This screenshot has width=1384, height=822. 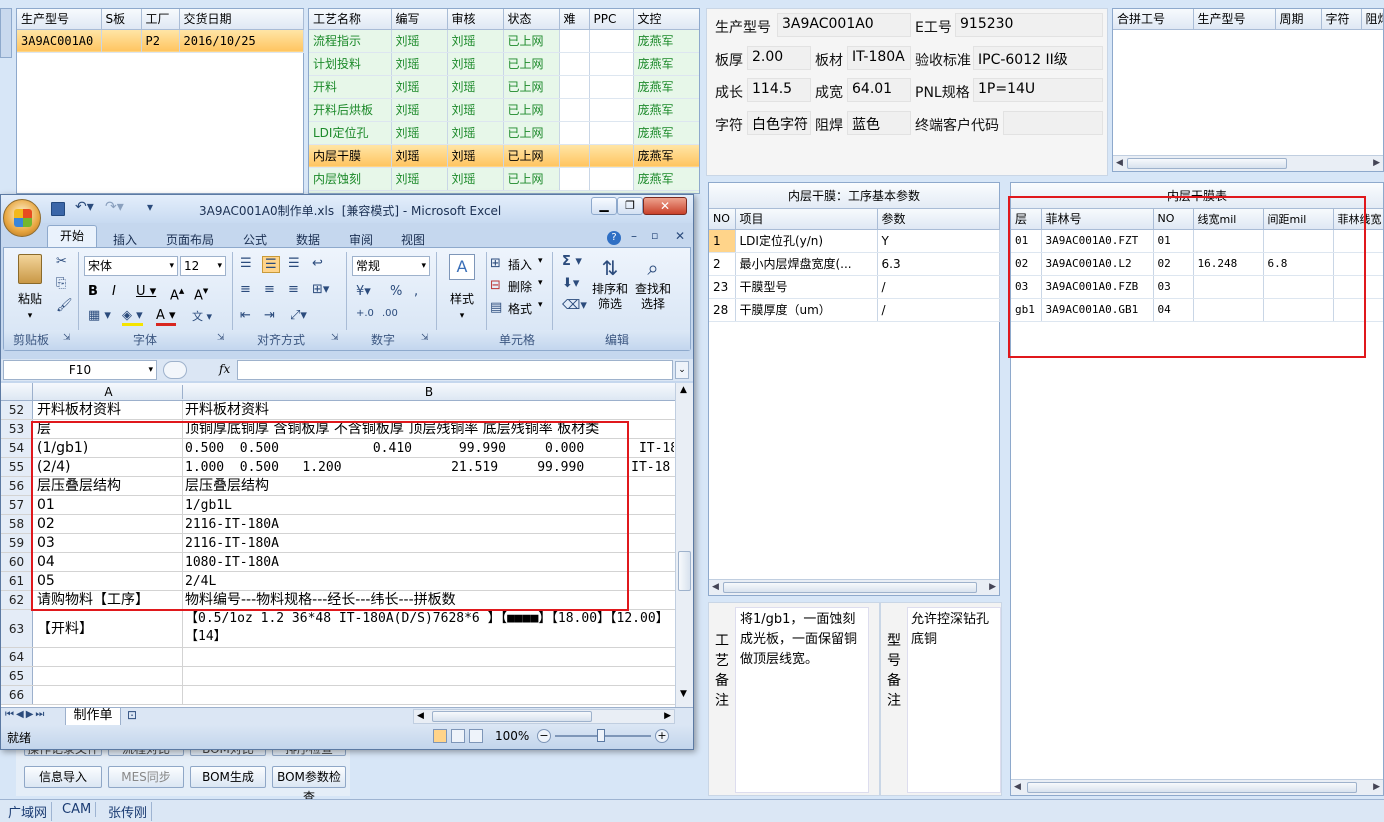 I want to click on orientation-icon: ⤢▾, so click(x=298, y=315).